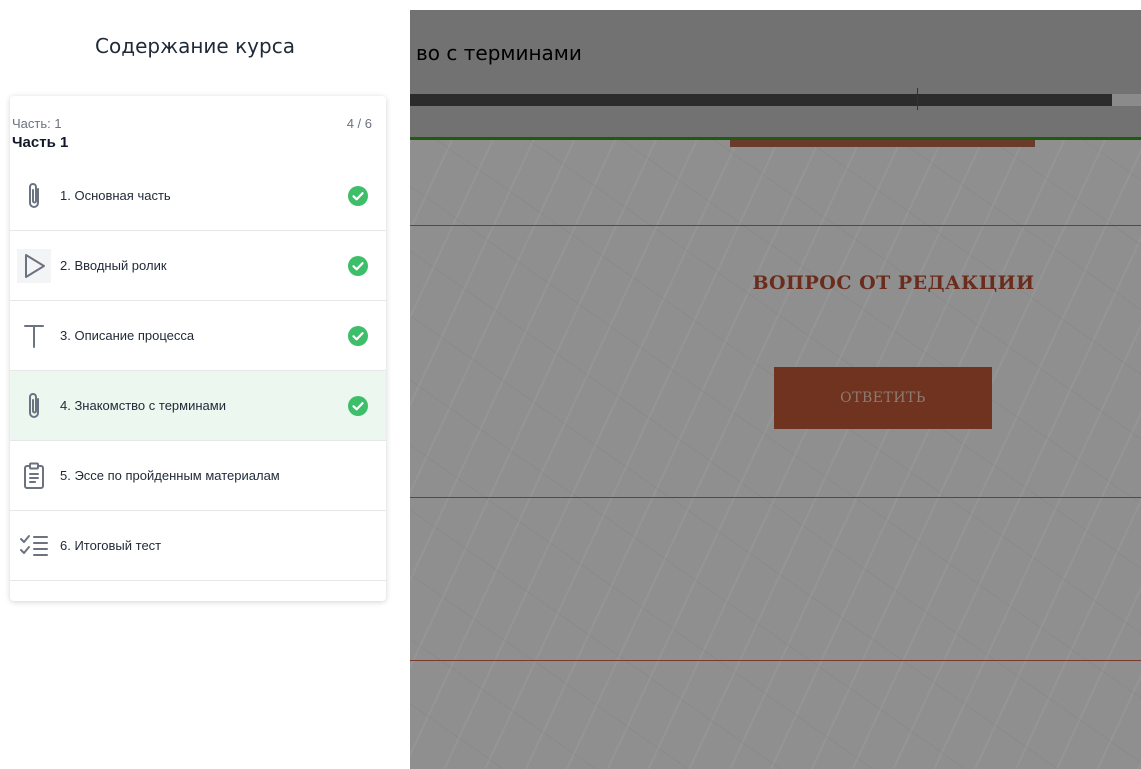 The height and width of the screenshot is (769, 1141). What do you see at coordinates (170, 475) in the screenshot?
I see `lesson-label: 5. Эссе по пройденным материалам` at bounding box center [170, 475].